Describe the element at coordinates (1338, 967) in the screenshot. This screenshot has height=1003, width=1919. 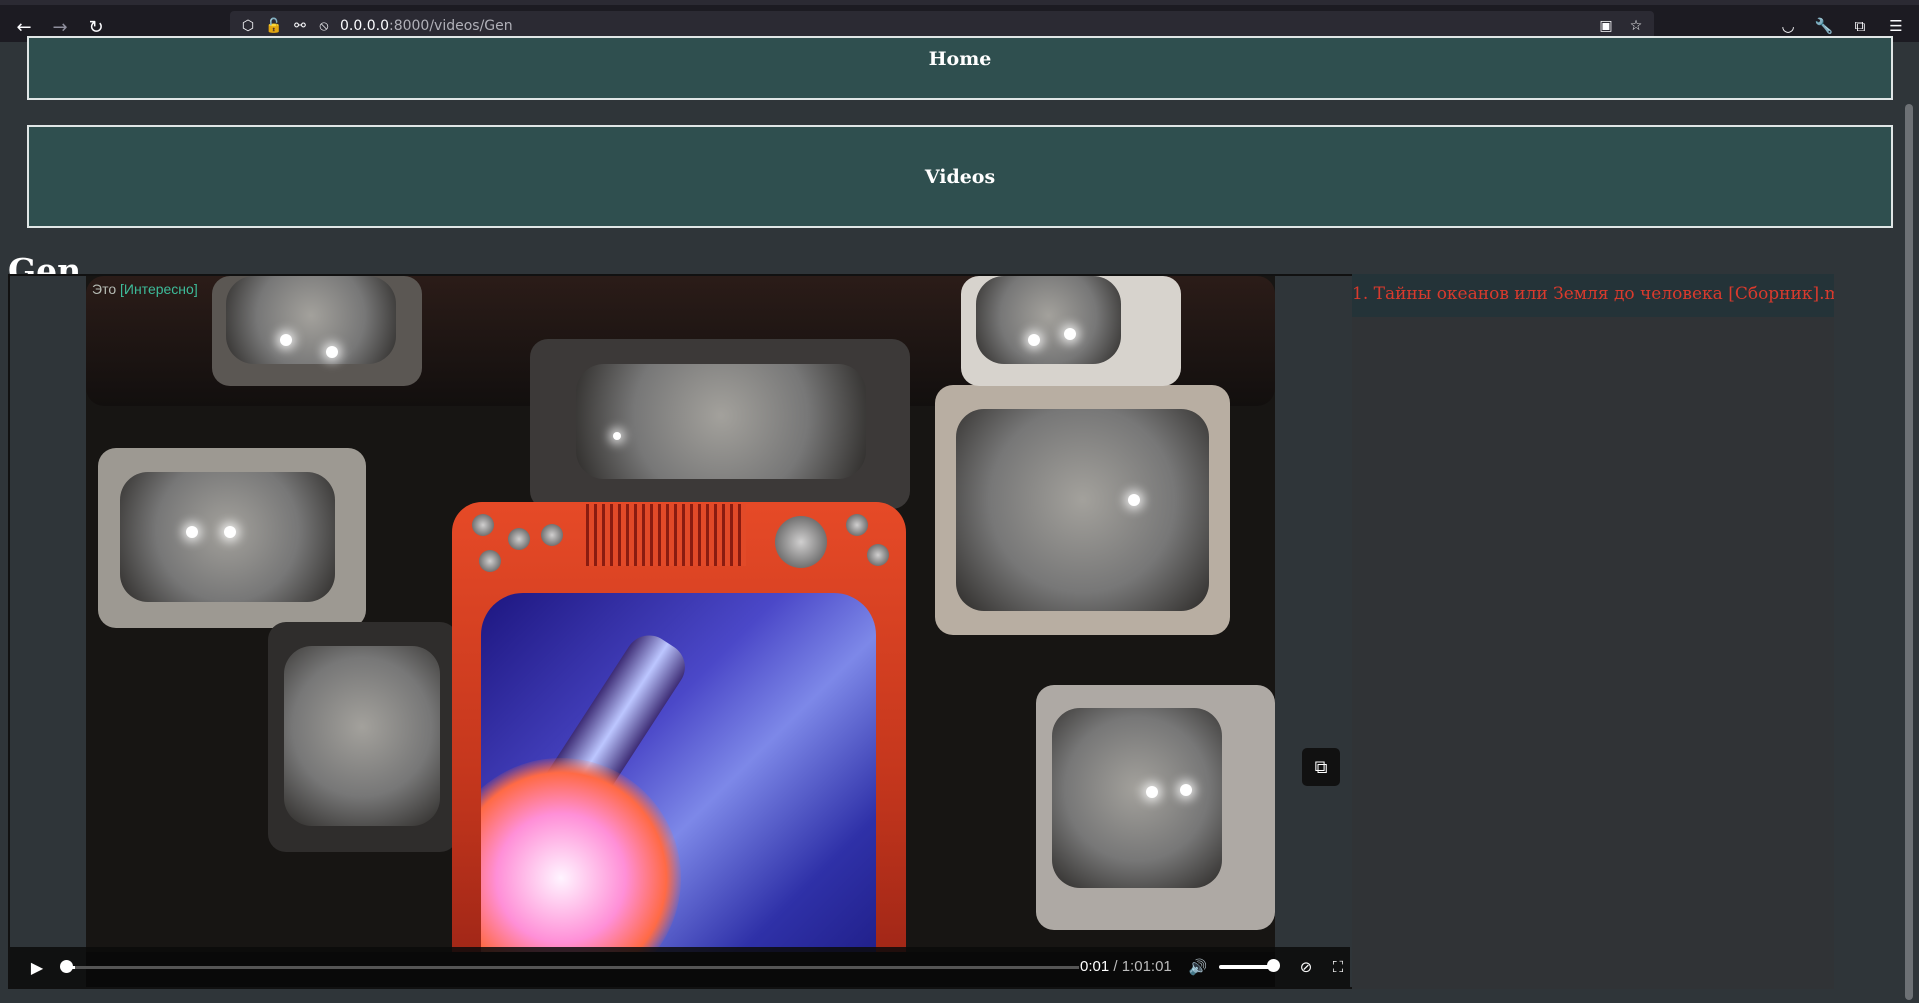
I see `fullscreen-icon: ⛶` at that location.